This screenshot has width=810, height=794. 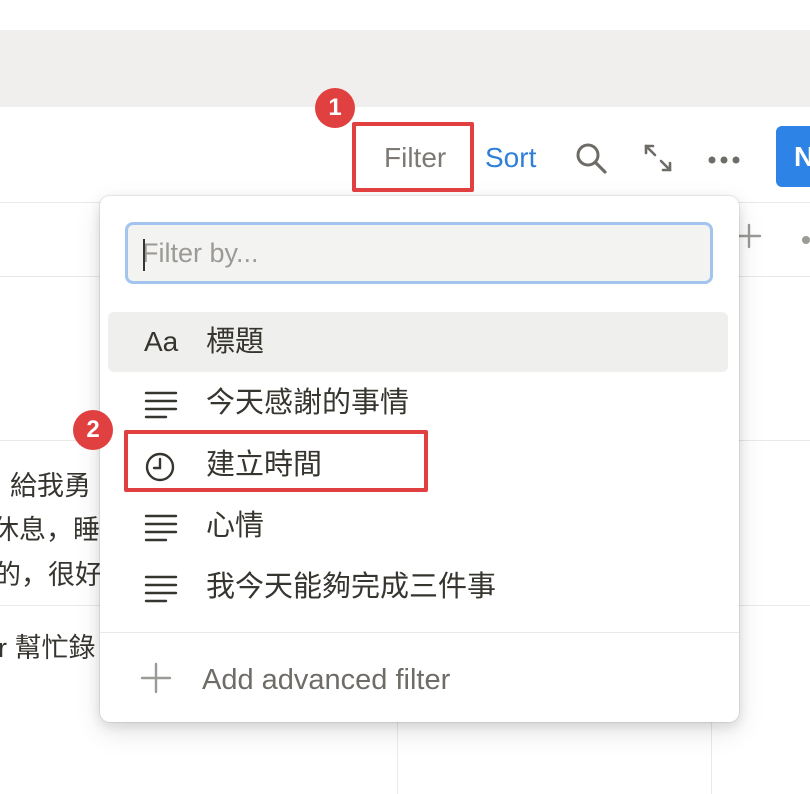 What do you see at coordinates (510, 158) in the screenshot?
I see `sort-button: Sort` at bounding box center [510, 158].